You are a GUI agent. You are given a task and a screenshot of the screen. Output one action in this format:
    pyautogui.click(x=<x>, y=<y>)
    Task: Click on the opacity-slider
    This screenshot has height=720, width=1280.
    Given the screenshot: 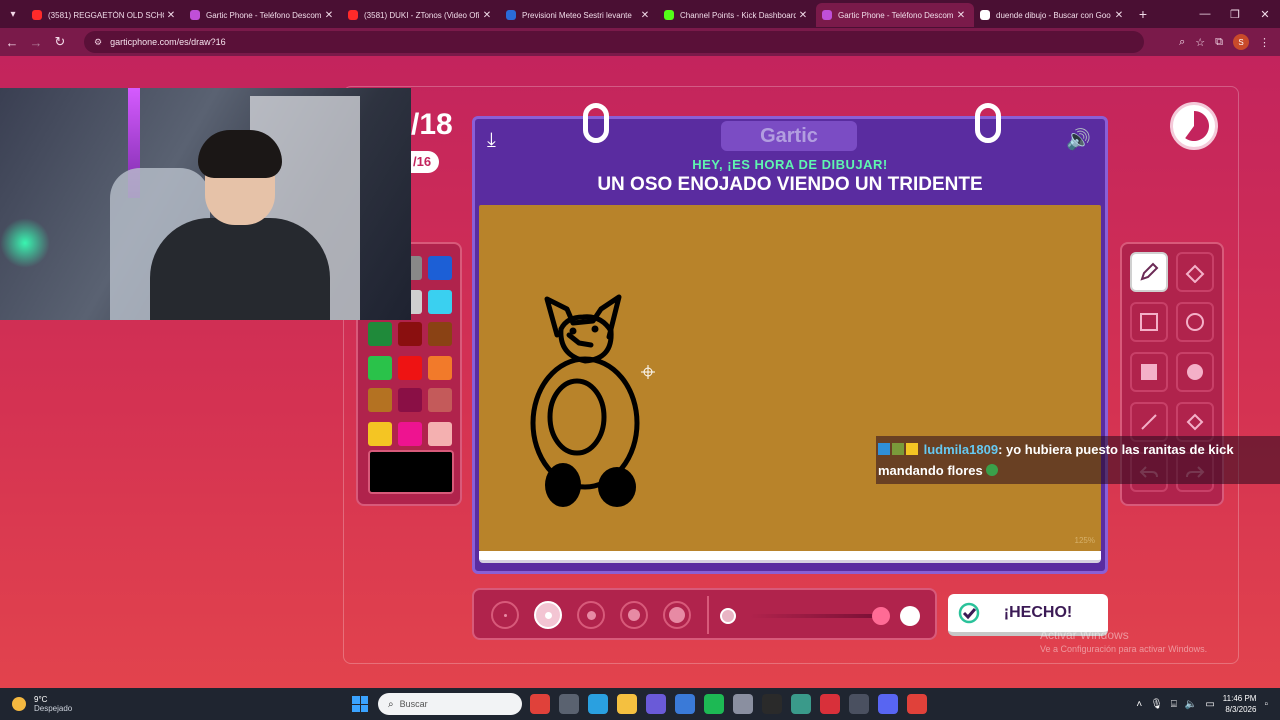 What is the action you would take?
    pyautogui.click(x=815, y=616)
    